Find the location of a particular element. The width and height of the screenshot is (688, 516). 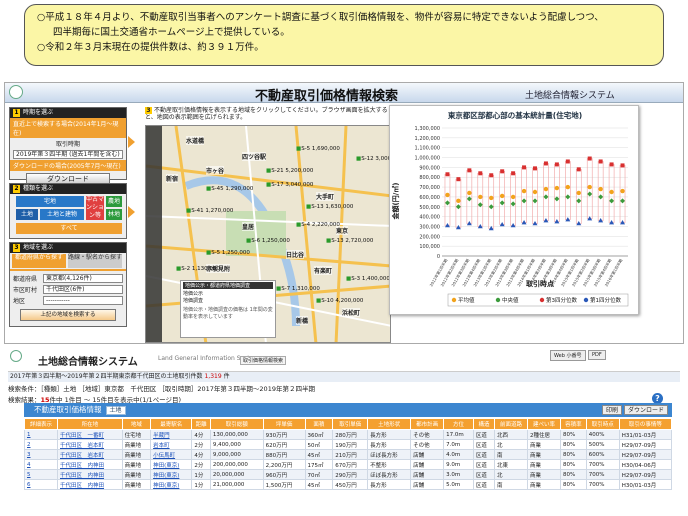

pdf-button: PDF is located at coordinates (597, 355).